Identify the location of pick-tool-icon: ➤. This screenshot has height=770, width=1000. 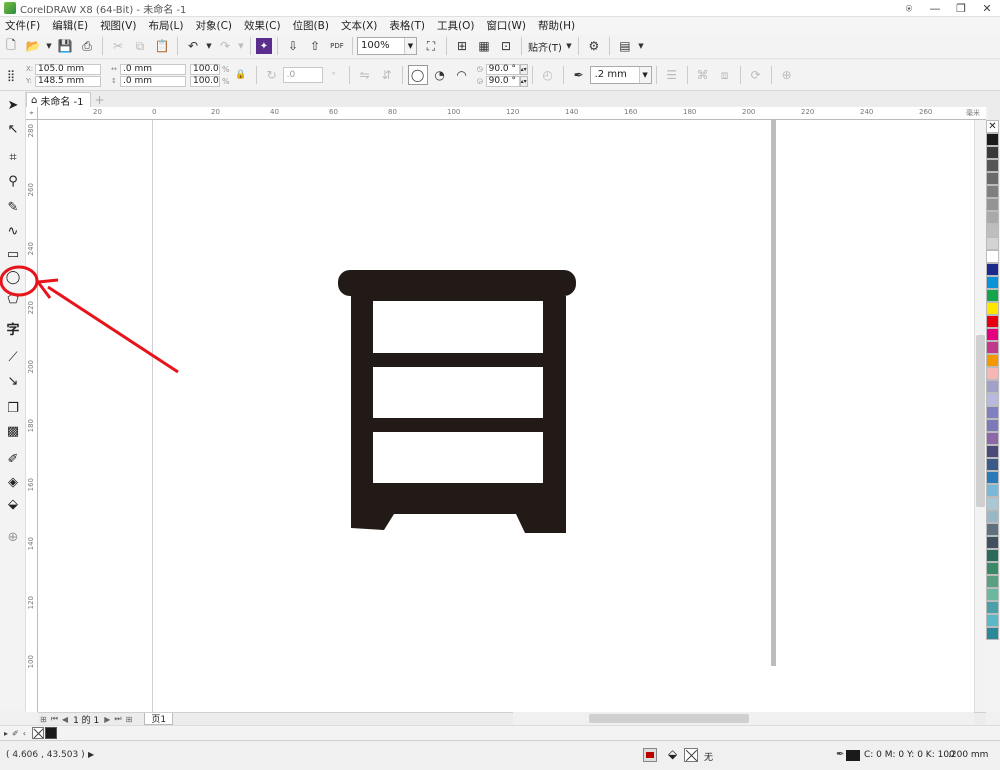
(13, 105).